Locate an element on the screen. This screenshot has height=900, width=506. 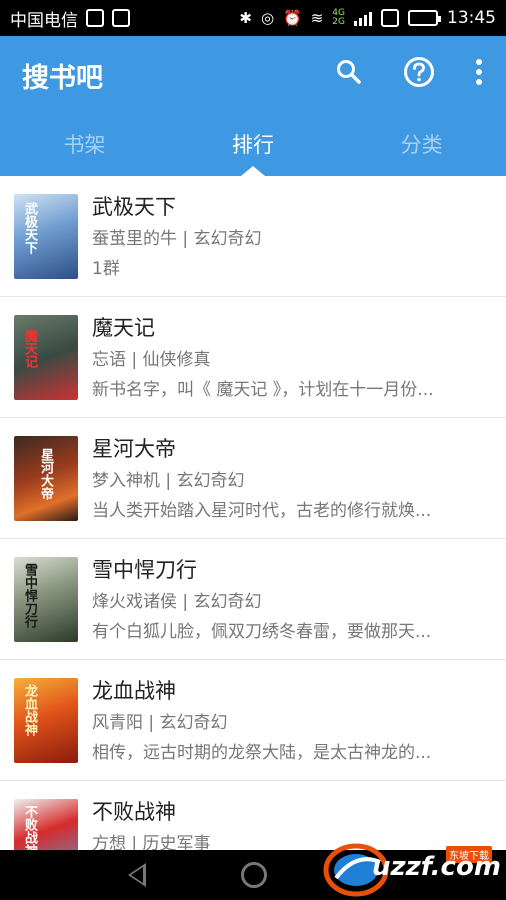
cover-text: 龙血战神 is located at coordinates (29, 710).